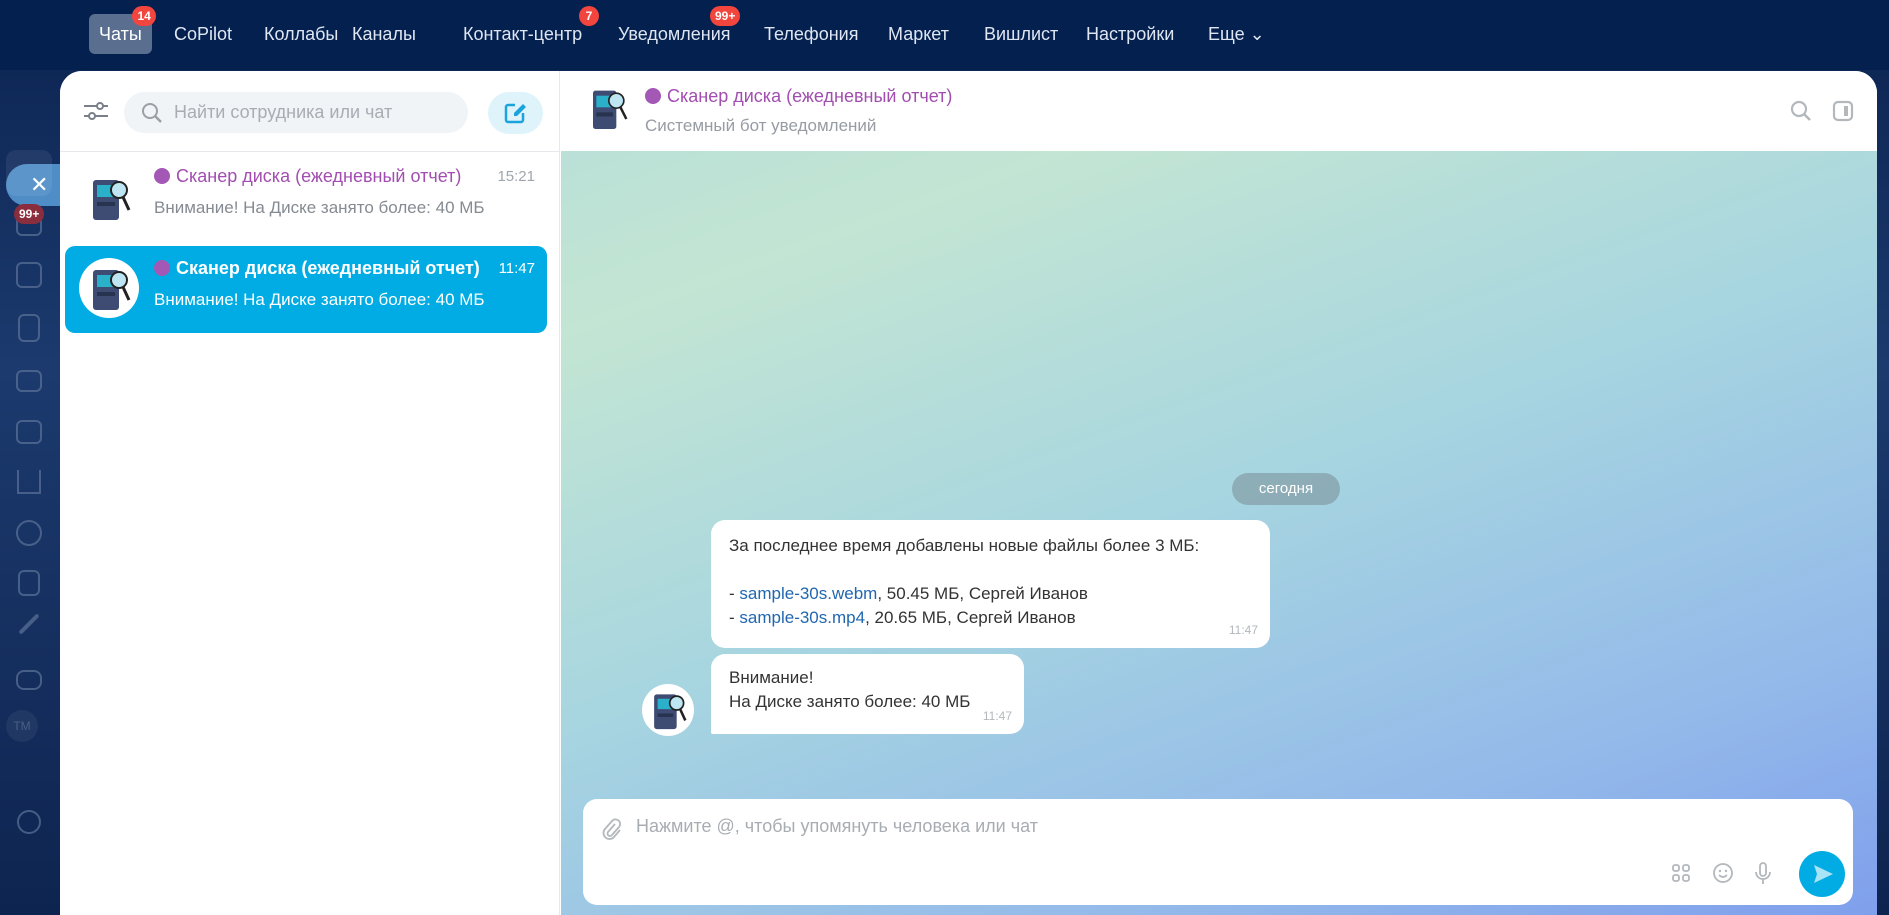 The image size is (1889, 915). Describe the element at coordinates (22, 726) in the screenshot. I see `tm-avatar: TM` at that location.